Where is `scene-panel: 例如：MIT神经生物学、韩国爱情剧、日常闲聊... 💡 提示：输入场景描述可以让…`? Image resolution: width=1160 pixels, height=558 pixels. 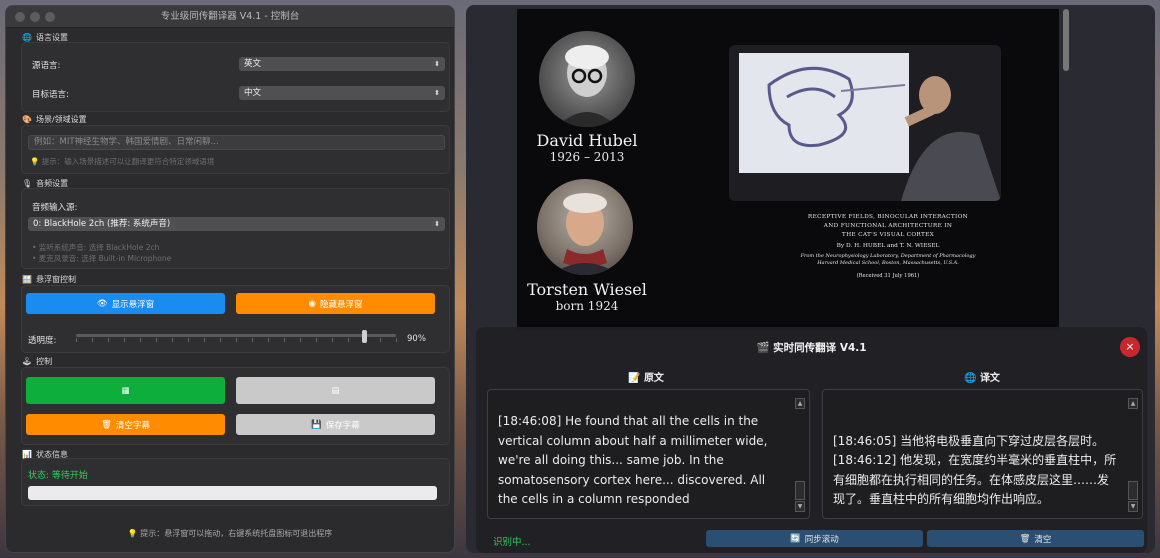
scene-panel: 例如：MIT神经生物学、韩国爱情剧、日常闲聊... 💡 提示：输入场景描述可以让… is located at coordinates (235, 149).